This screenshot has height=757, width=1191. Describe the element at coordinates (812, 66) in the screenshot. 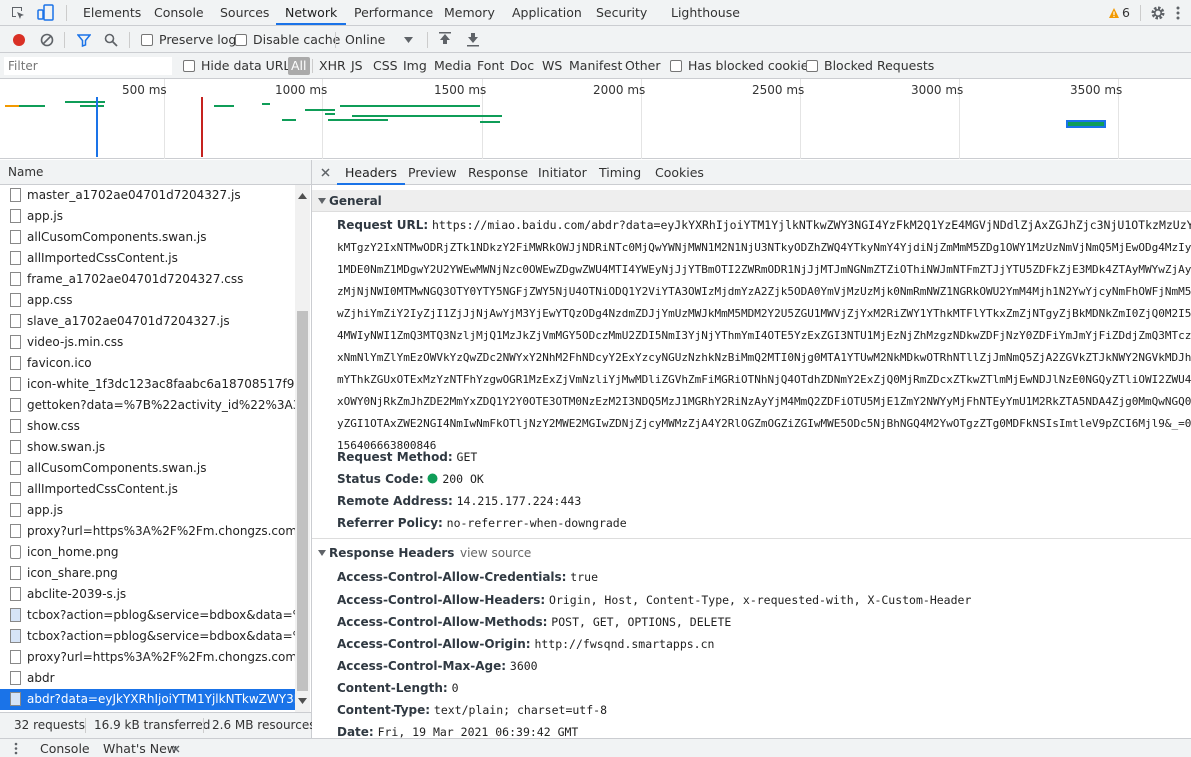

I see `blocked-requests-checkbox` at that location.